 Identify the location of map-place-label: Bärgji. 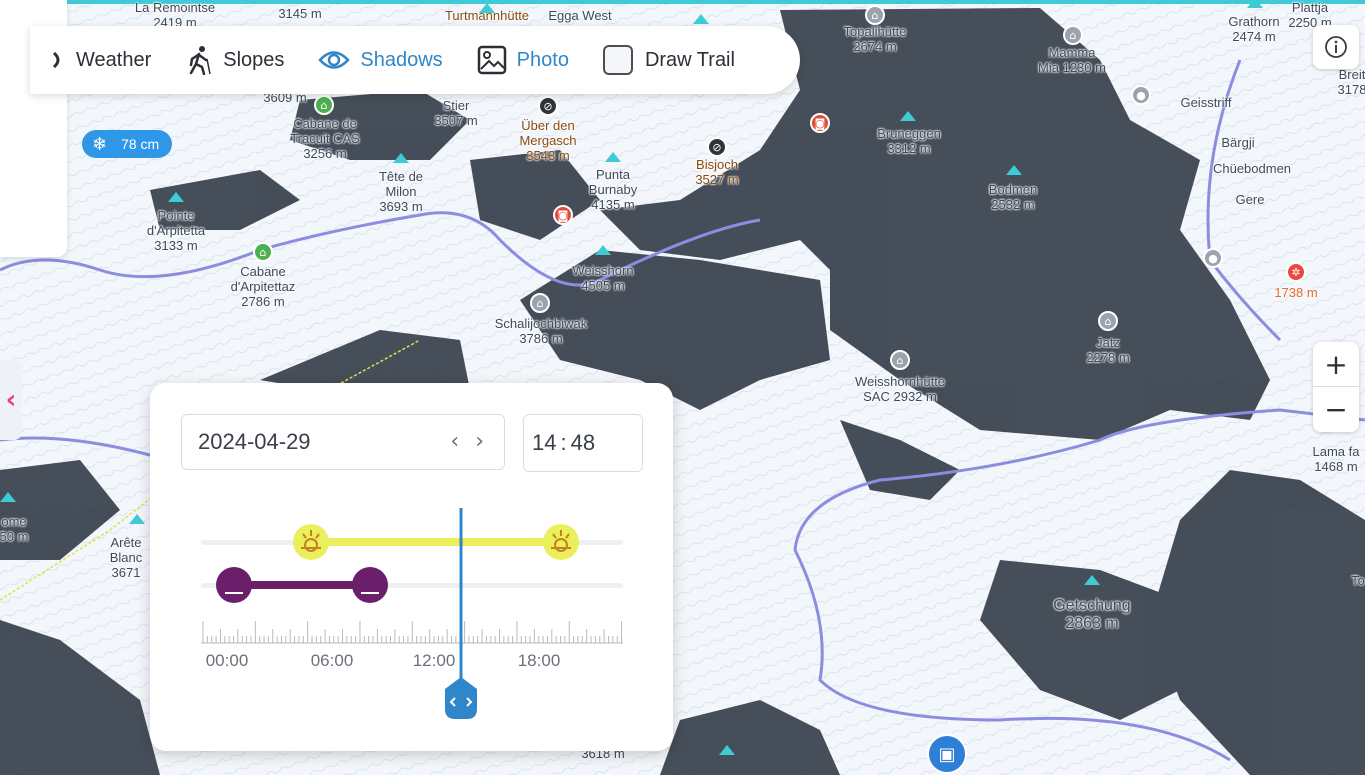
(1237, 142).